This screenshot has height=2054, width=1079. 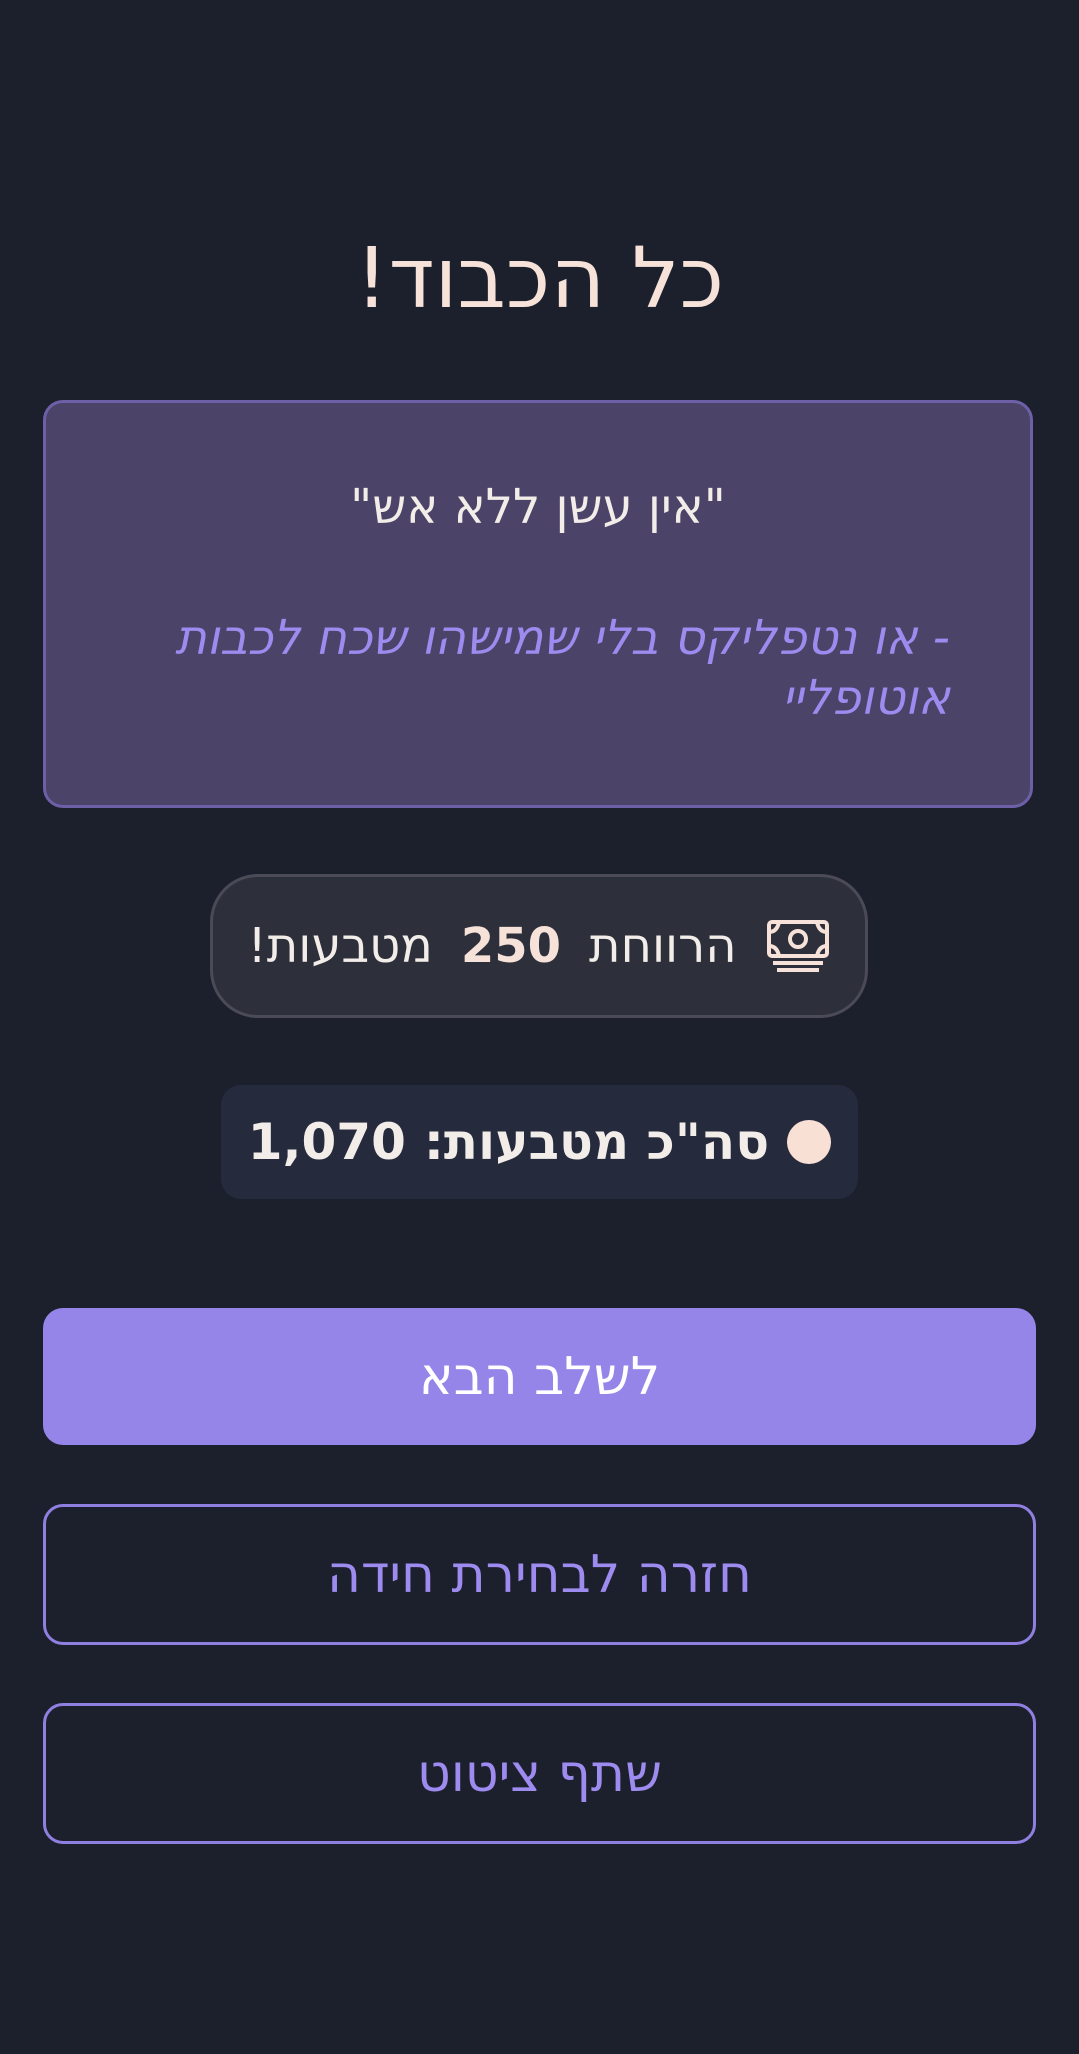 I want to click on total-coins: סה"כ מטבעות: 1,070, so click(x=539, y=1142).